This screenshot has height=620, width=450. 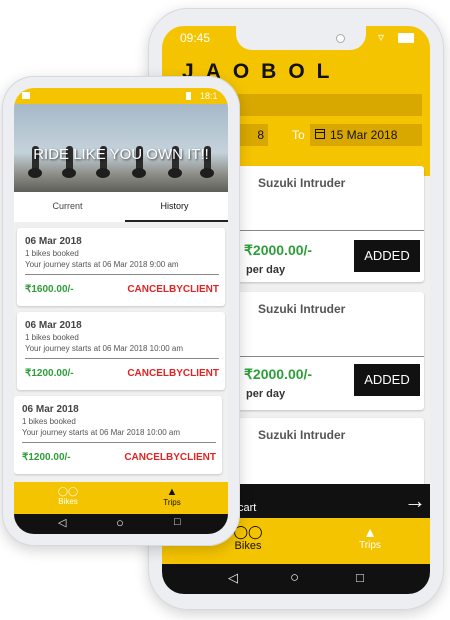 I want to click on tab-bar: Current History, so click(x=121, y=207).